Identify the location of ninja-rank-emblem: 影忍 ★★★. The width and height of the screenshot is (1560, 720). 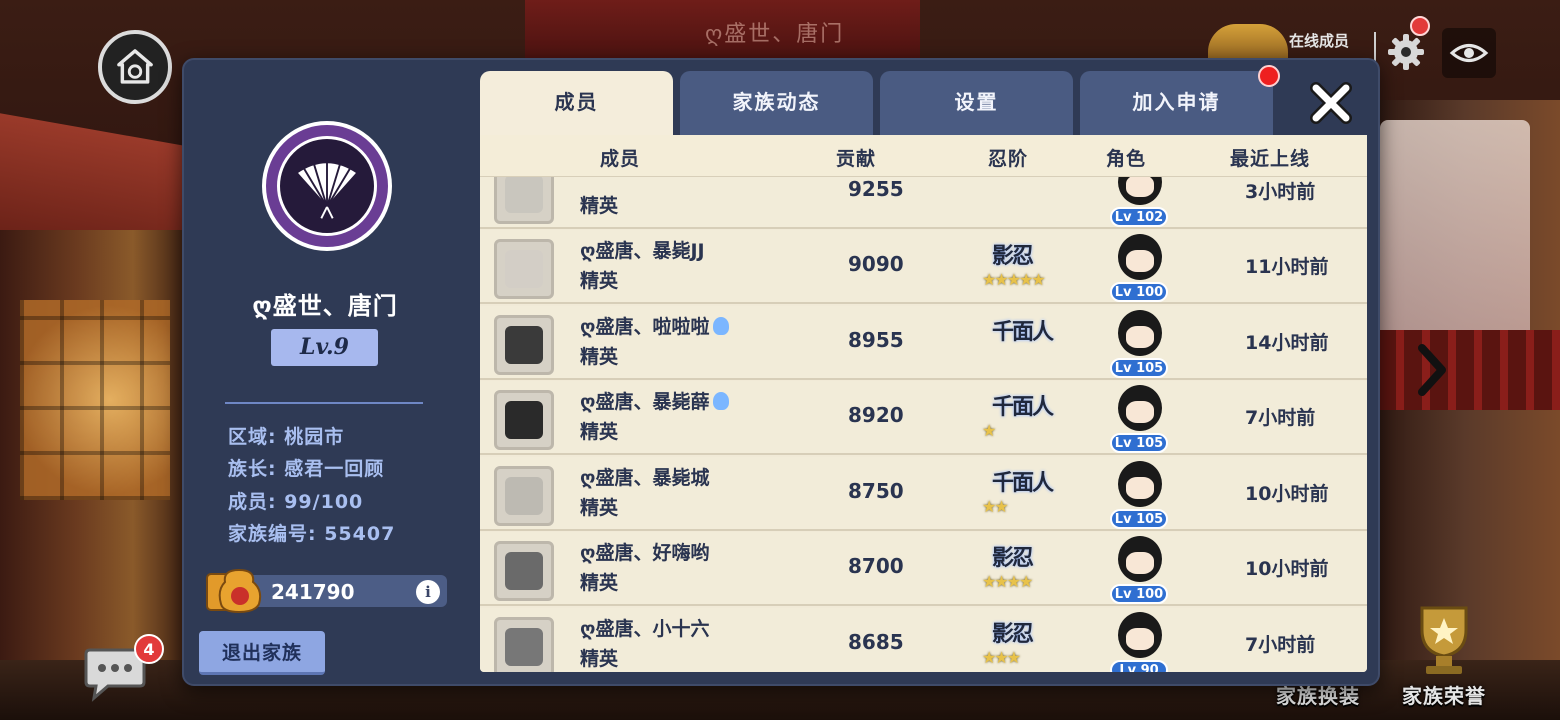
(1025, 643).